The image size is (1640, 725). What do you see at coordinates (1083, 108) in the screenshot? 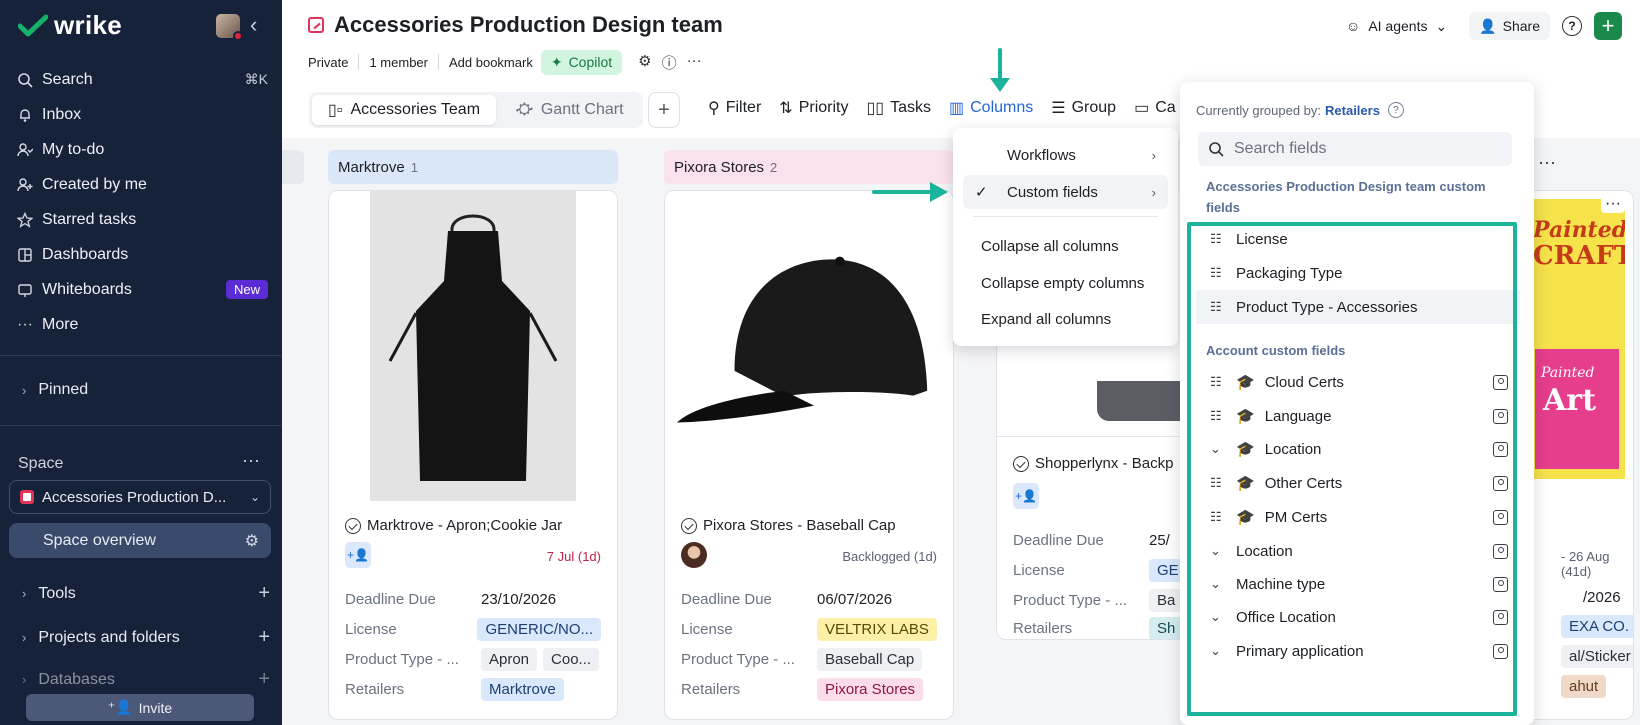
I see `group-button: ☰ Group` at bounding box center [1083, 108].